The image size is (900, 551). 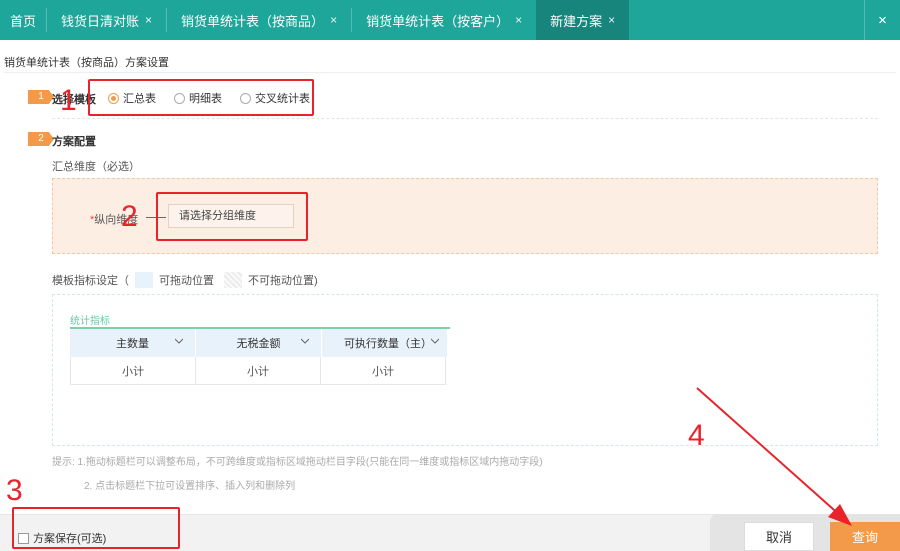 I want to click on annotation-number-4: 4, so click(x=696, y=435).